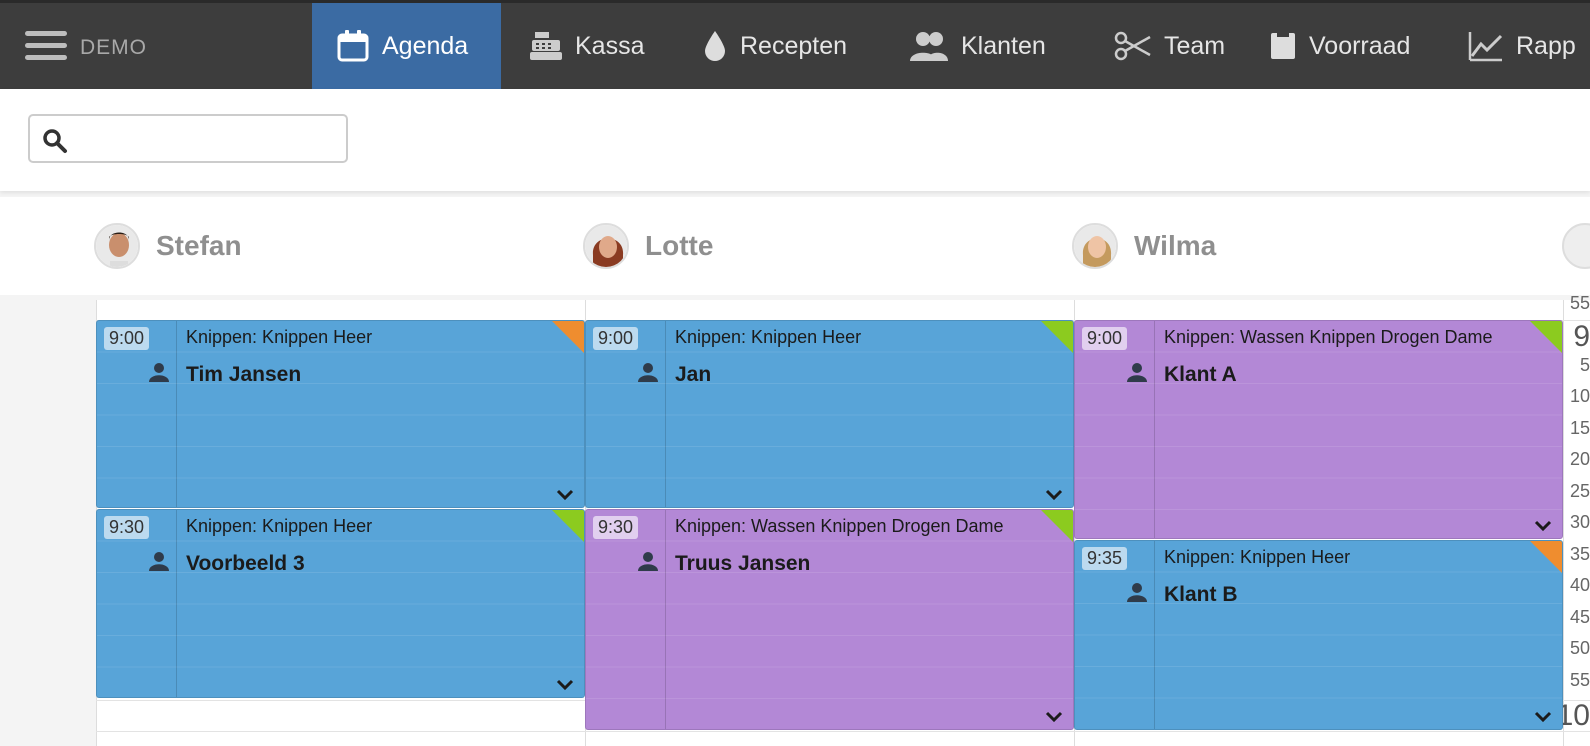  What do you see at coordinates (1200, 374) in the screenshot?
I see `appointment-client: Klant A` at bounding box center [1200, 374].